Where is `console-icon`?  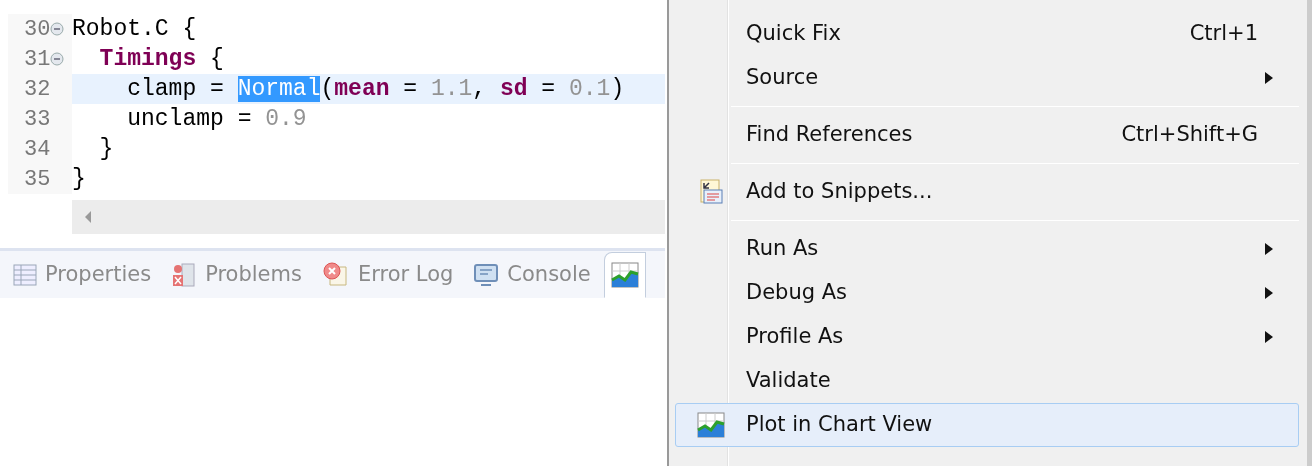
console-icon is located at coordinates (486, 274).